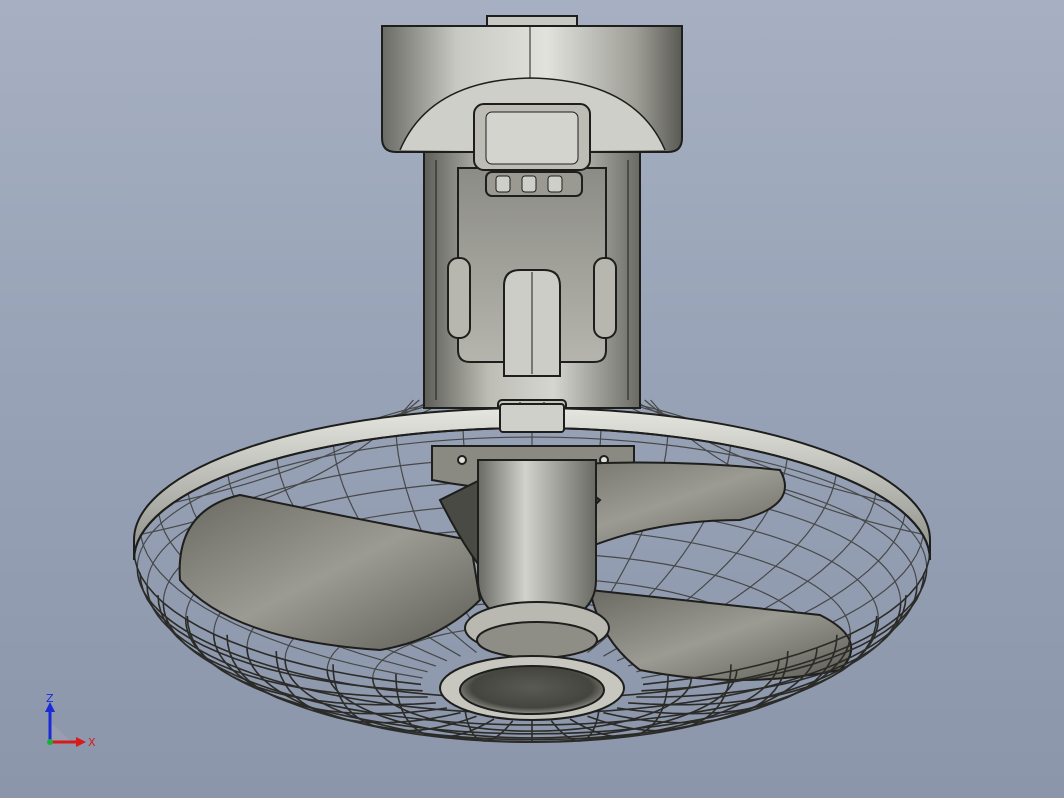  Describe the element at coordinates (532, 688) in the screenshot. I see `grille-center-cap` at that location.